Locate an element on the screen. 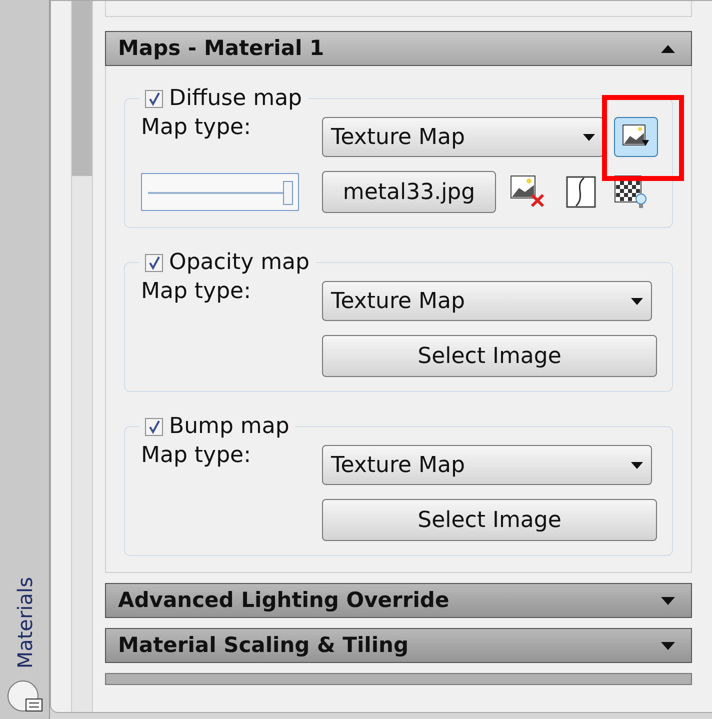  collapse-caret-icon is located at coordinates (668, 48).